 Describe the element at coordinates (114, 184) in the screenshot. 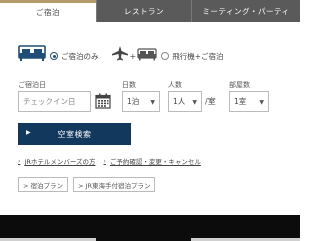

I see `jr-tokai-plan-button: > JR東海手付宿泊プラン` at that location.